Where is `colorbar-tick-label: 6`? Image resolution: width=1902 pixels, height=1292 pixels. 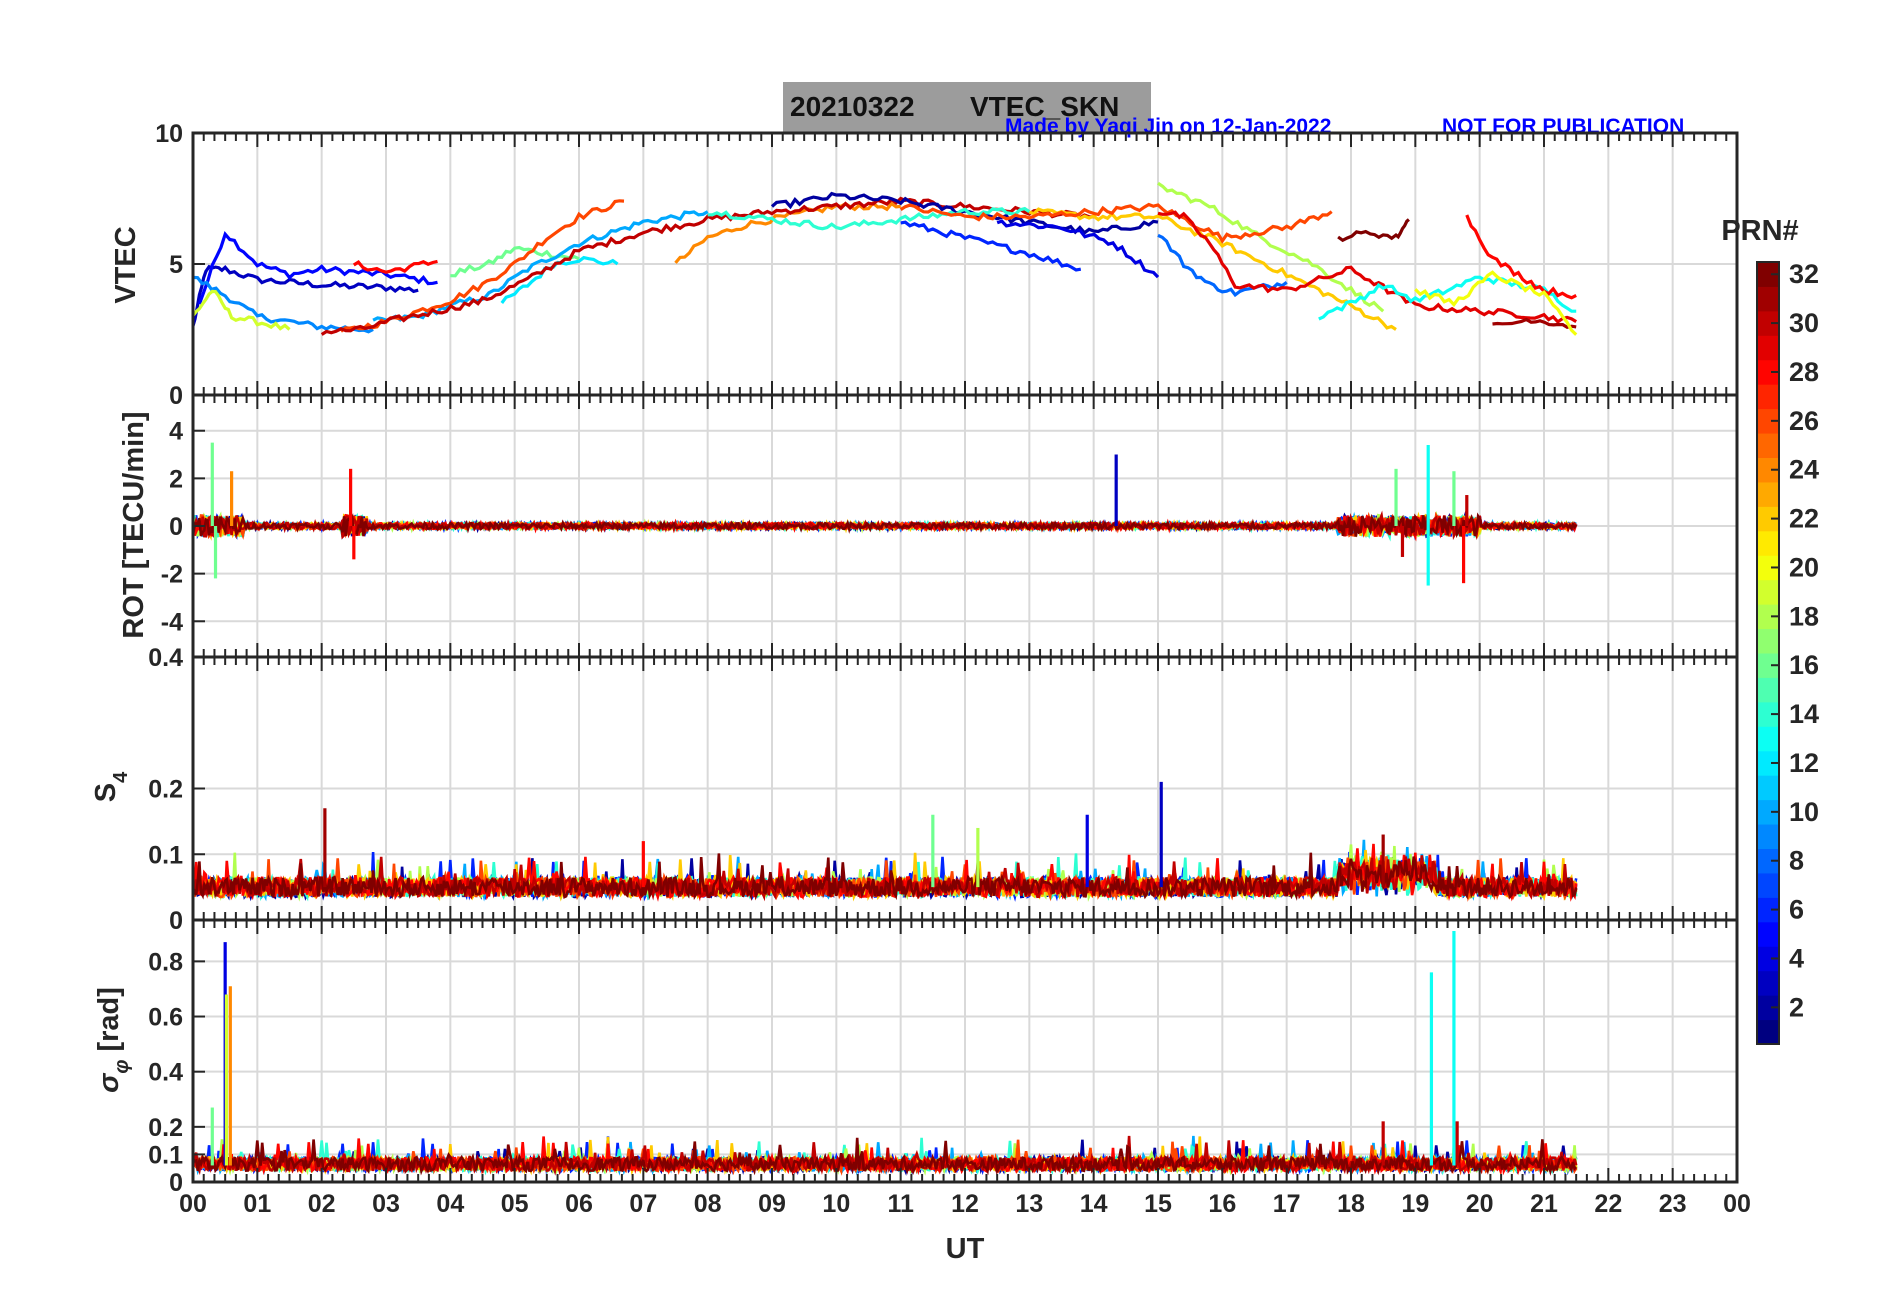 colorbar-tick-label: 6 is located at coordinates (1796, 910).